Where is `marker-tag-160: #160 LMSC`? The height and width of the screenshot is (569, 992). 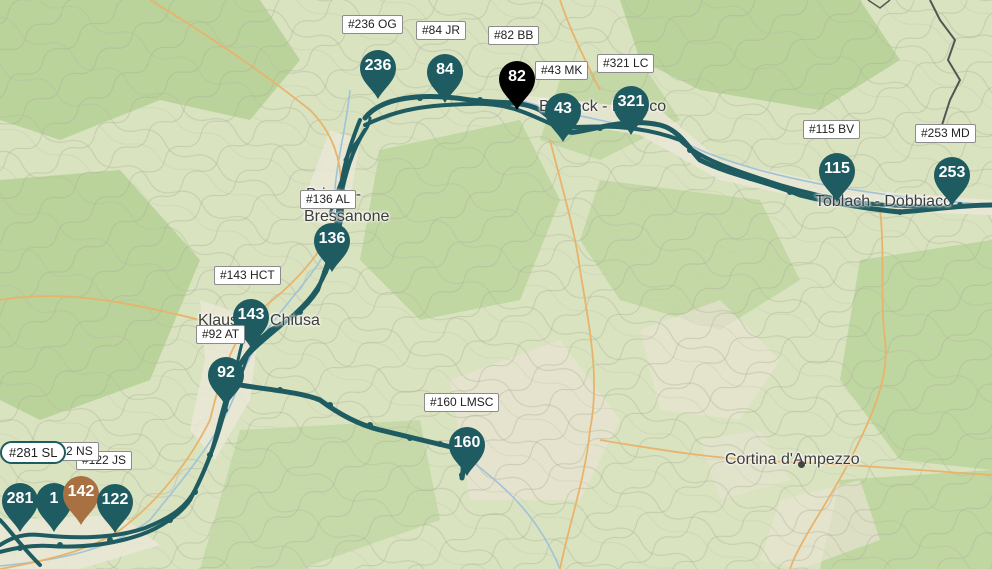 marker-tag-160: #160 LMSC is located at coordinates (462, 402).